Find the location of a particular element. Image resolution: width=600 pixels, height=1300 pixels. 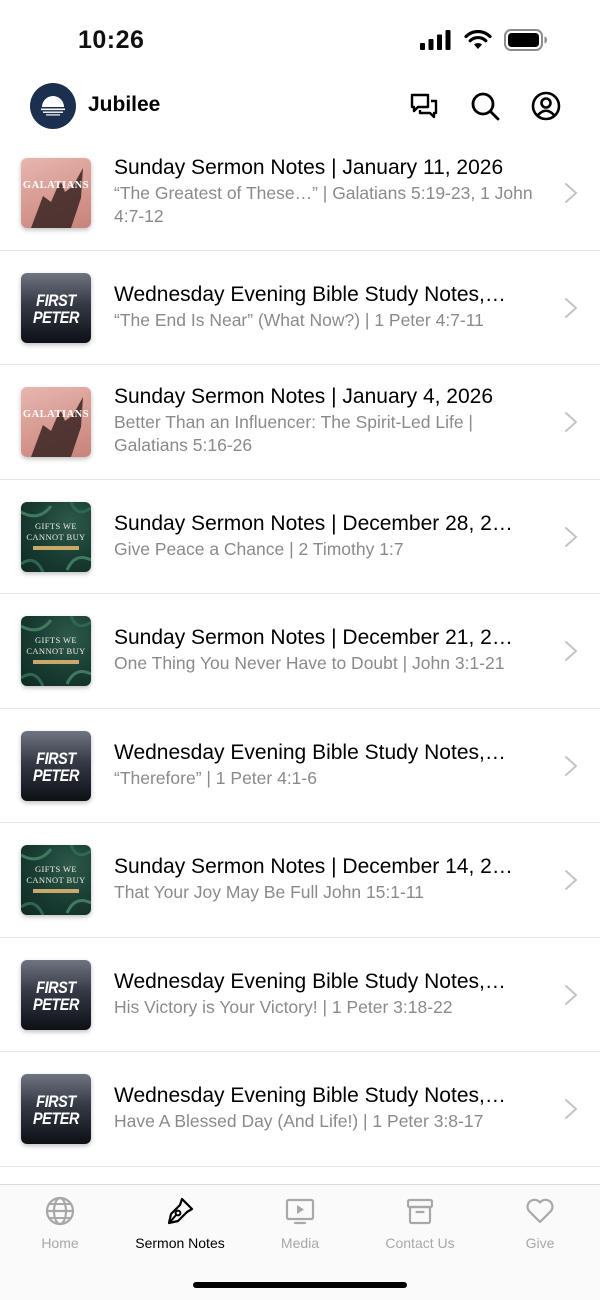

tab-label: Home is located at coordinates (60, 1243).